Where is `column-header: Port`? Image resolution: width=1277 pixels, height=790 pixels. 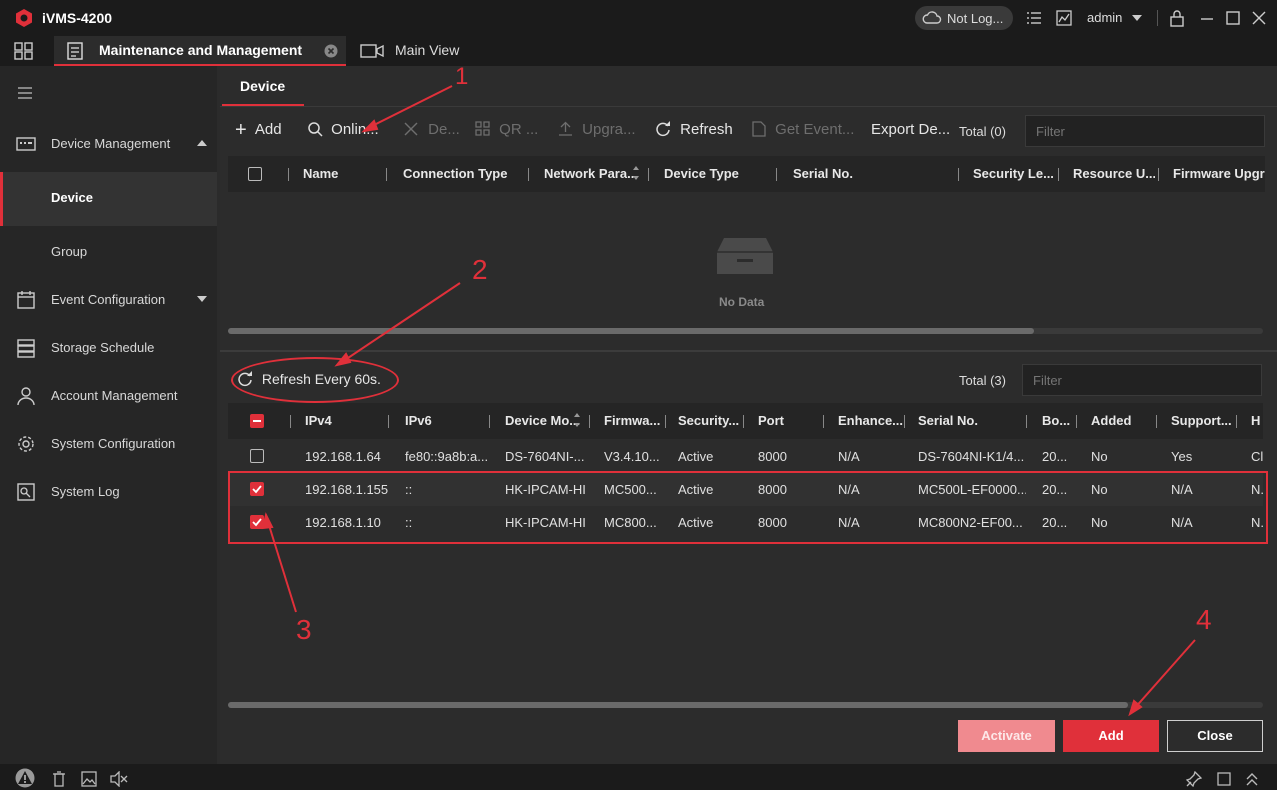 column-header: Port is located at coordinates (788, 421).